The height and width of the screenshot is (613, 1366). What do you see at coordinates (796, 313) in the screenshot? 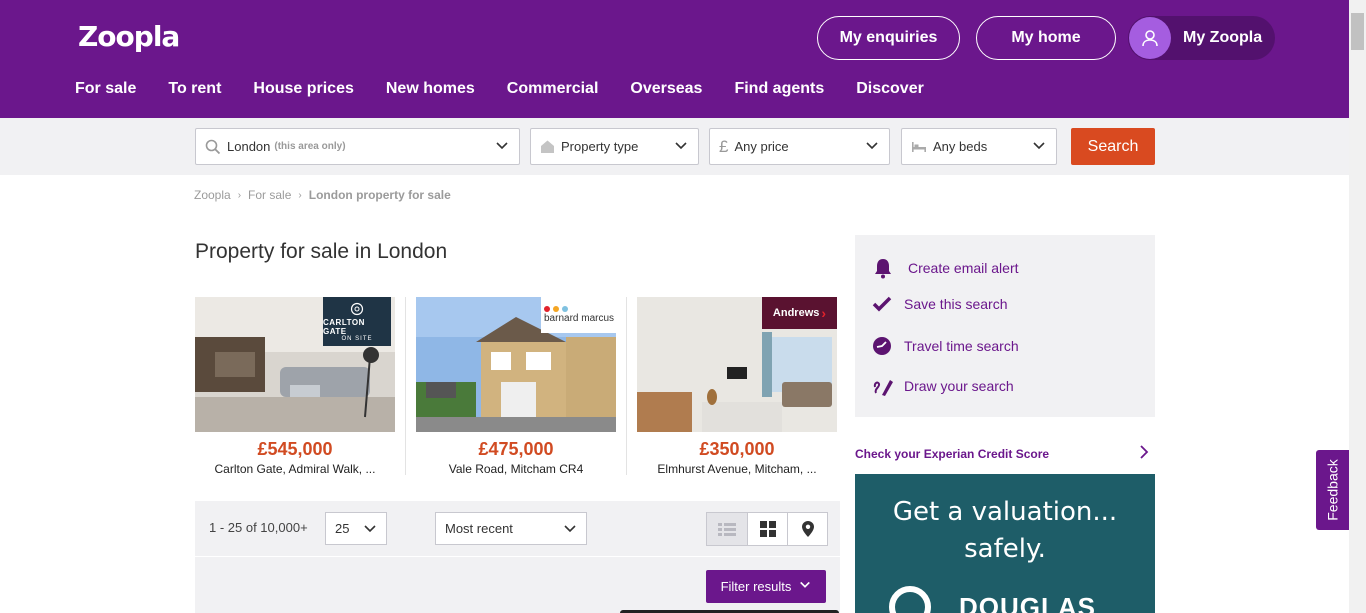
I see `agent-name: Andrews` at bounding box center [796, 313].